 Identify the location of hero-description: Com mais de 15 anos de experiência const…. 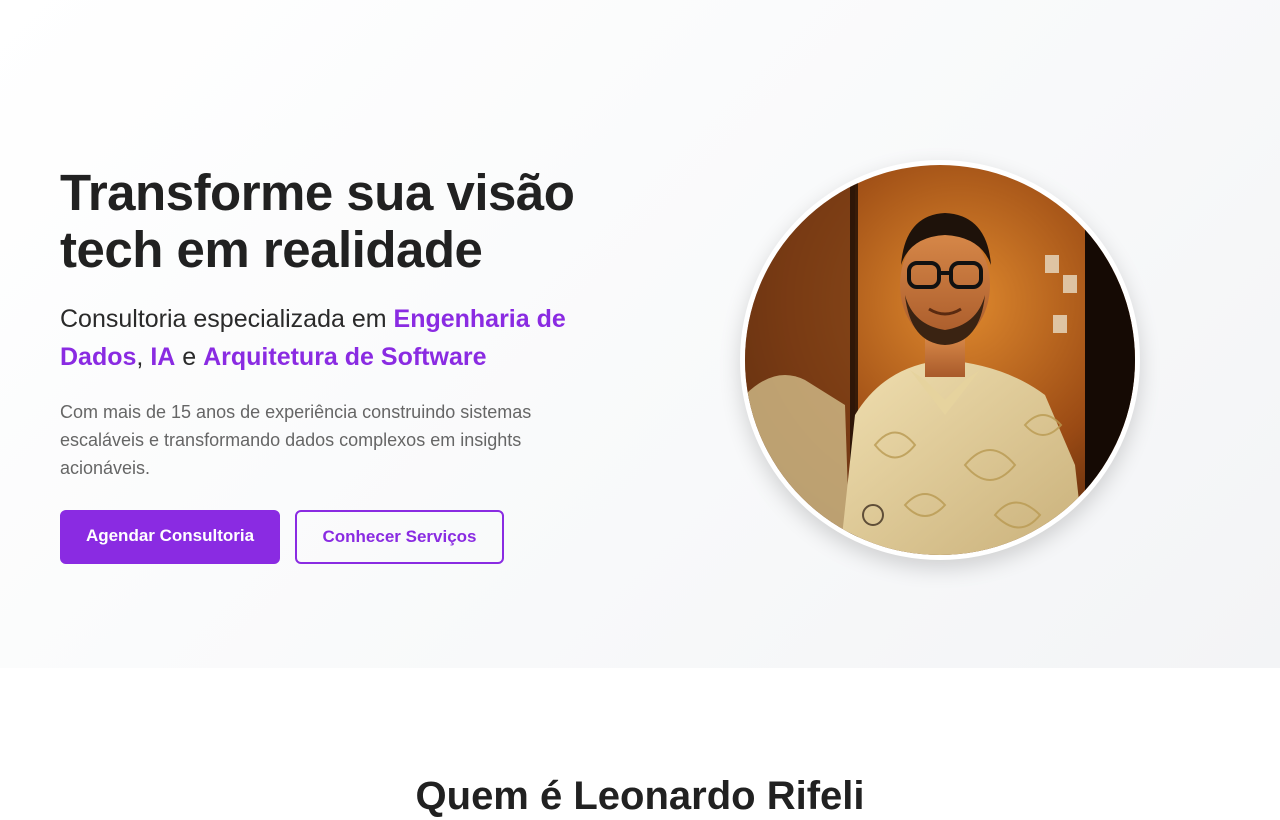
(296, 440).